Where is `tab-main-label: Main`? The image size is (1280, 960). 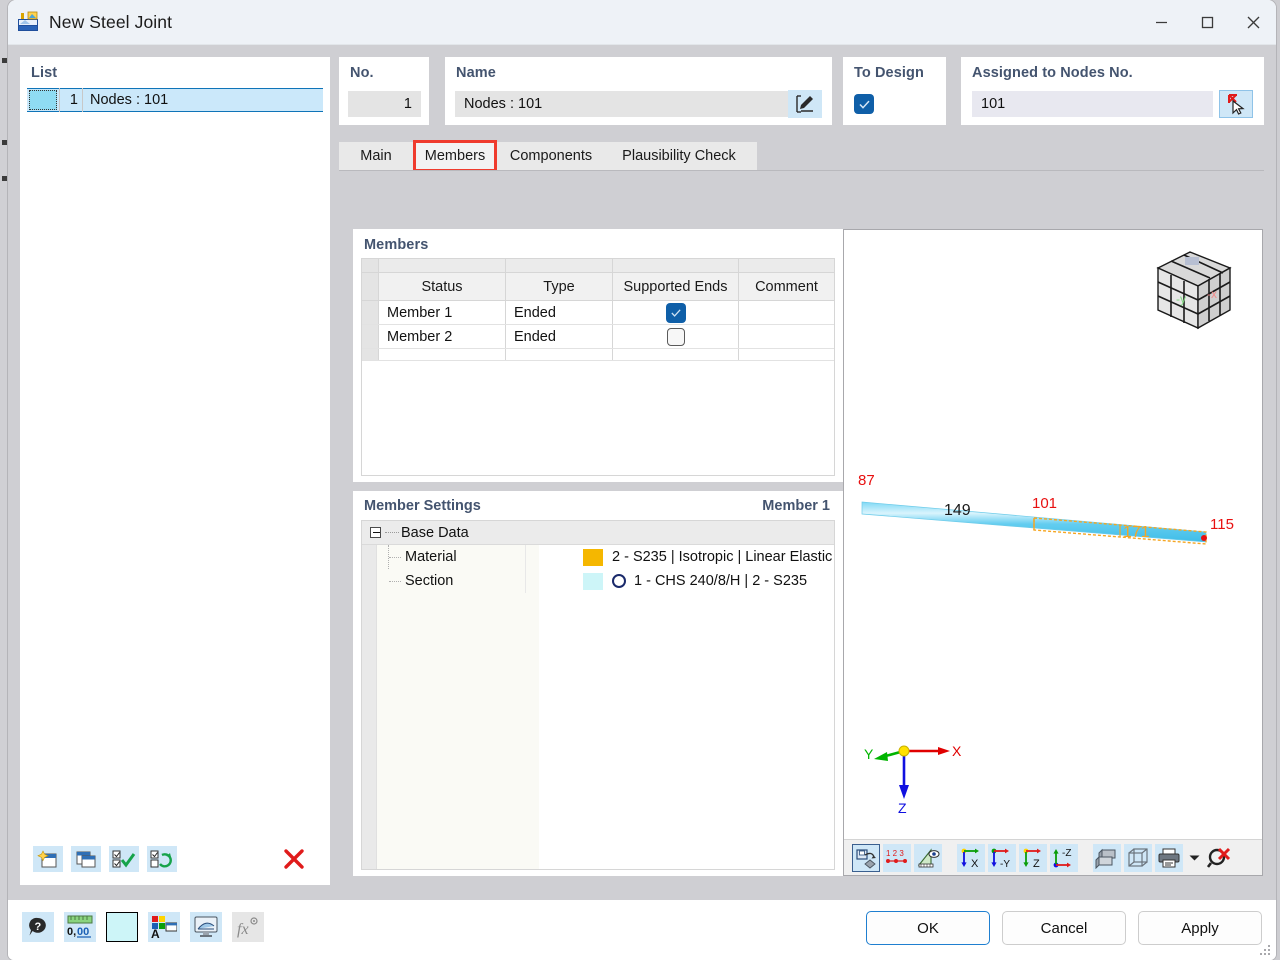
tab-main-label: Main is located at coordinates (376, 156).